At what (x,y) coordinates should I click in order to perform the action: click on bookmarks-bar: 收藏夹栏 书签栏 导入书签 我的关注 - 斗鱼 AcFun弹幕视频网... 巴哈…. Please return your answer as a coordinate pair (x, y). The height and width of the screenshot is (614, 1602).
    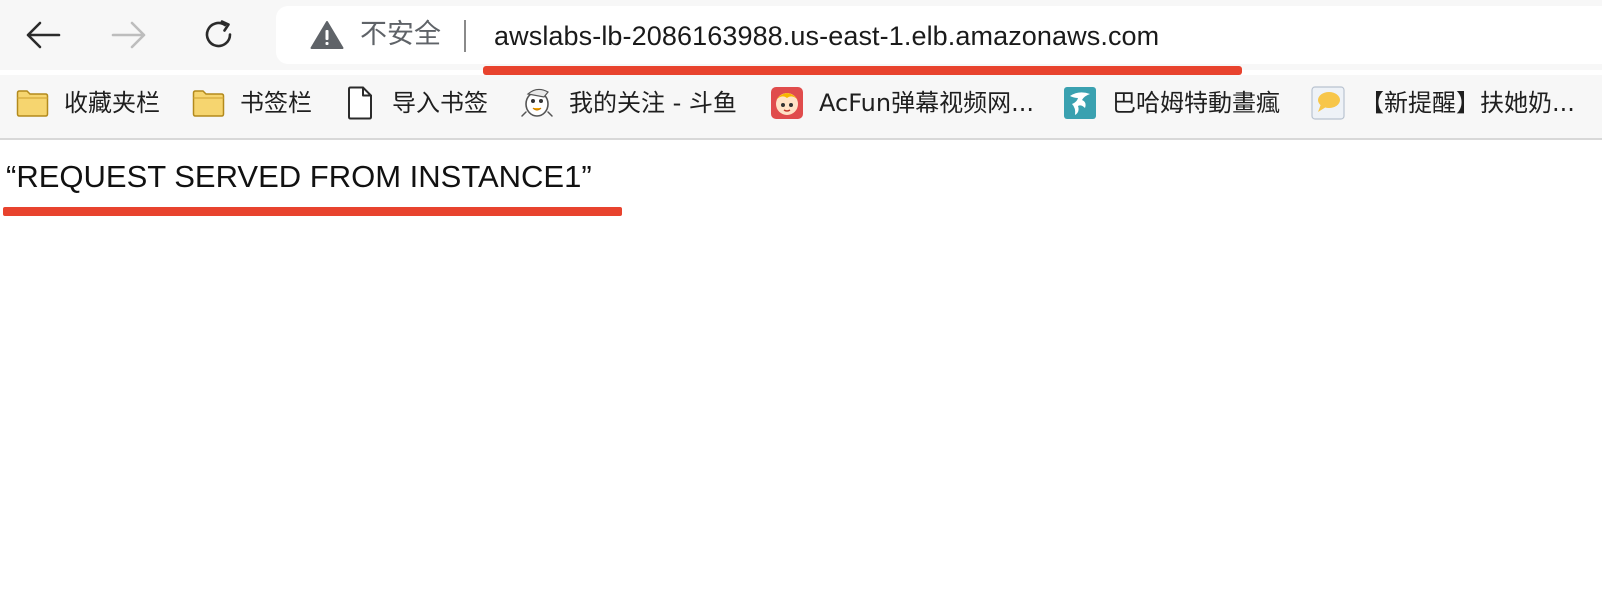
    Looking at the image, I should click on (801, 107).